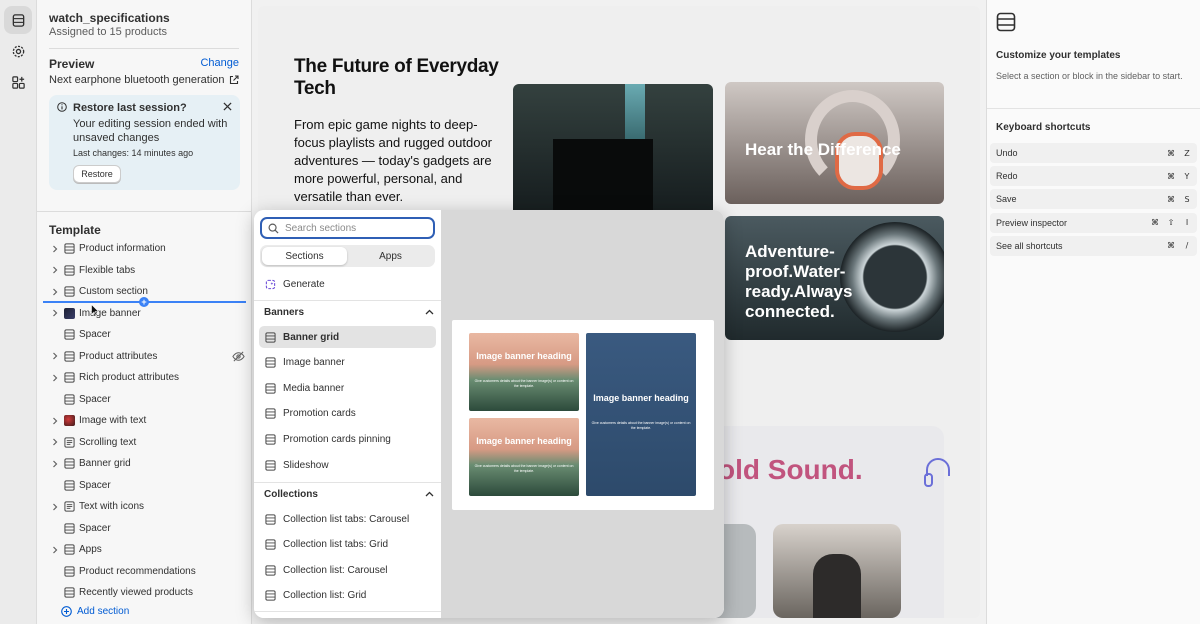 The height and width of the screenshot is (624, 1200). I want to click on template-section-item: Recently viewed products, so click(147, 592).